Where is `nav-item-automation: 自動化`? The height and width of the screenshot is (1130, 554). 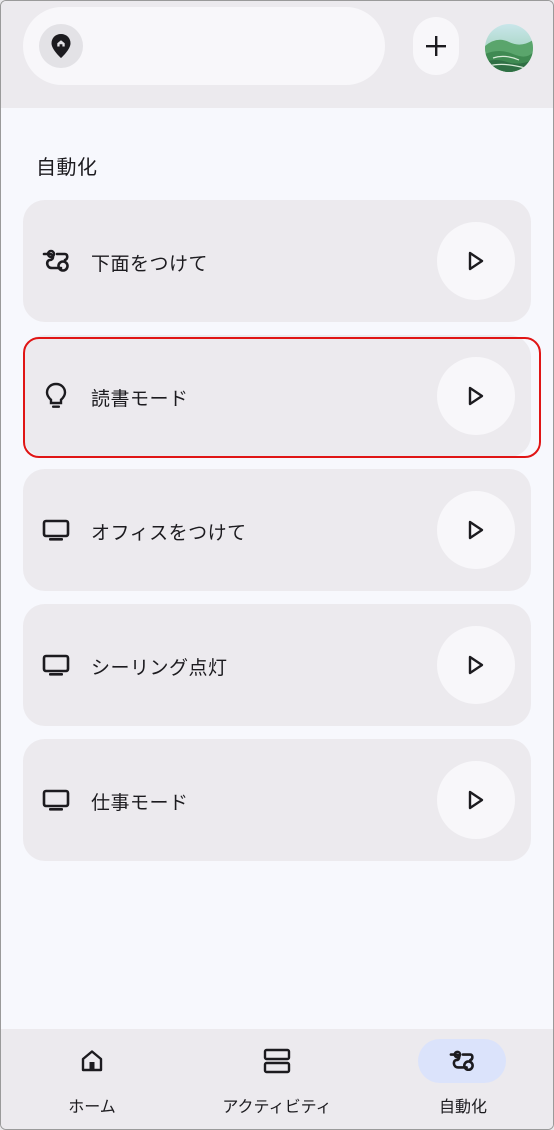 nav-item-automation: 自動化 is located at coordinates (463, 1079).